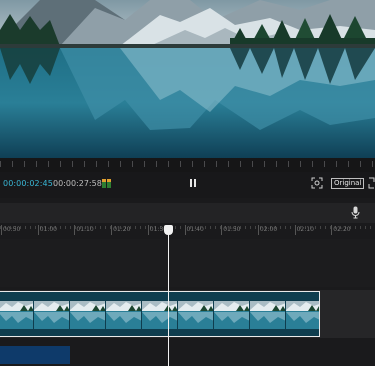 The image size is (375, 366). What do you see at coordinates (35, 355) in the screenshot?
I see `audio-clip` at bounding box center [35, 355].